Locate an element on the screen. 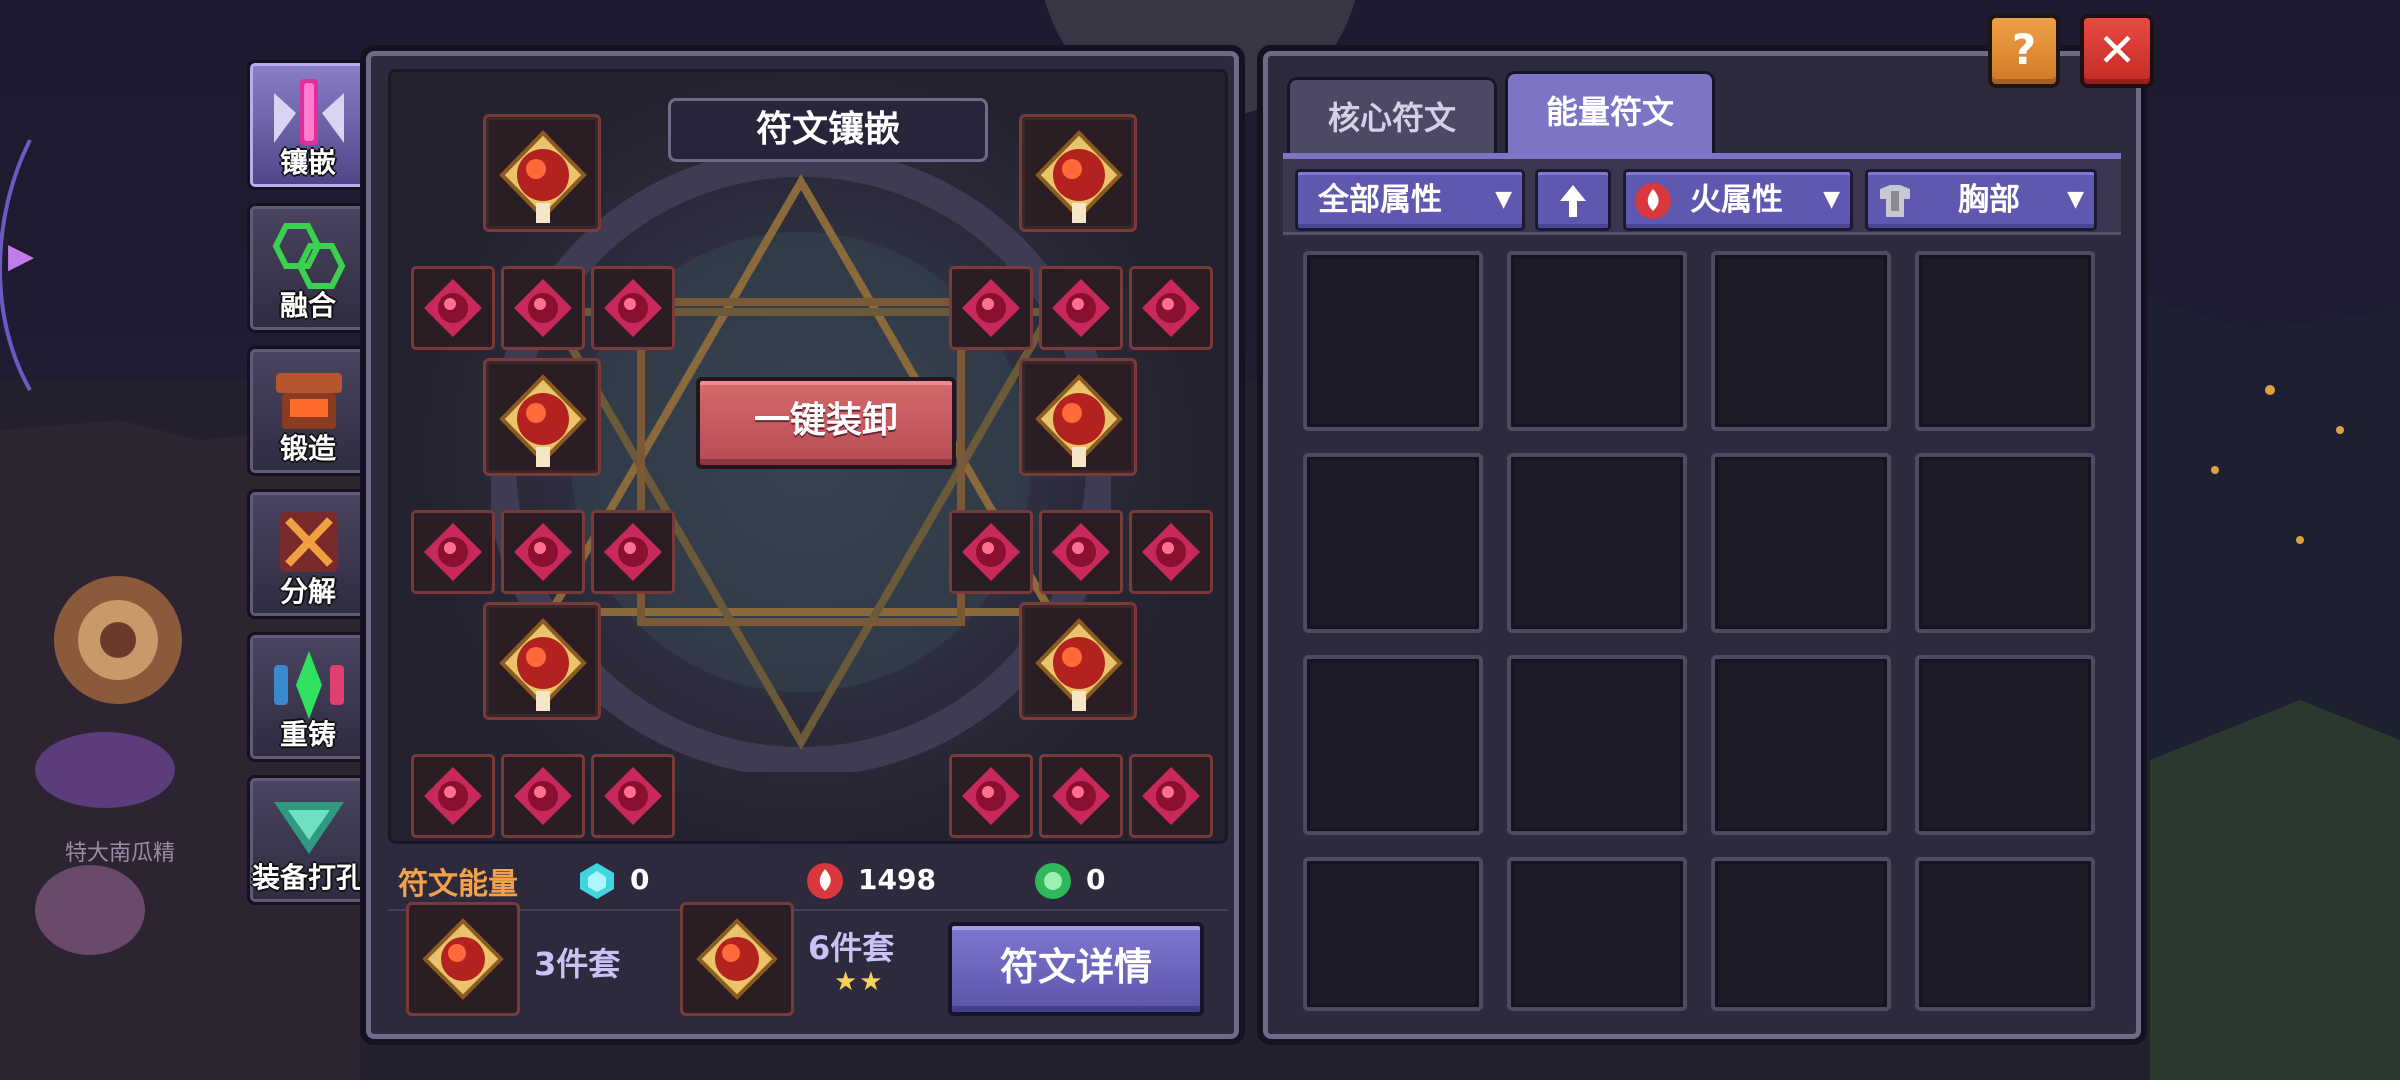  rune-energy-label: 符文能量 is located at coordinates (458, 884).